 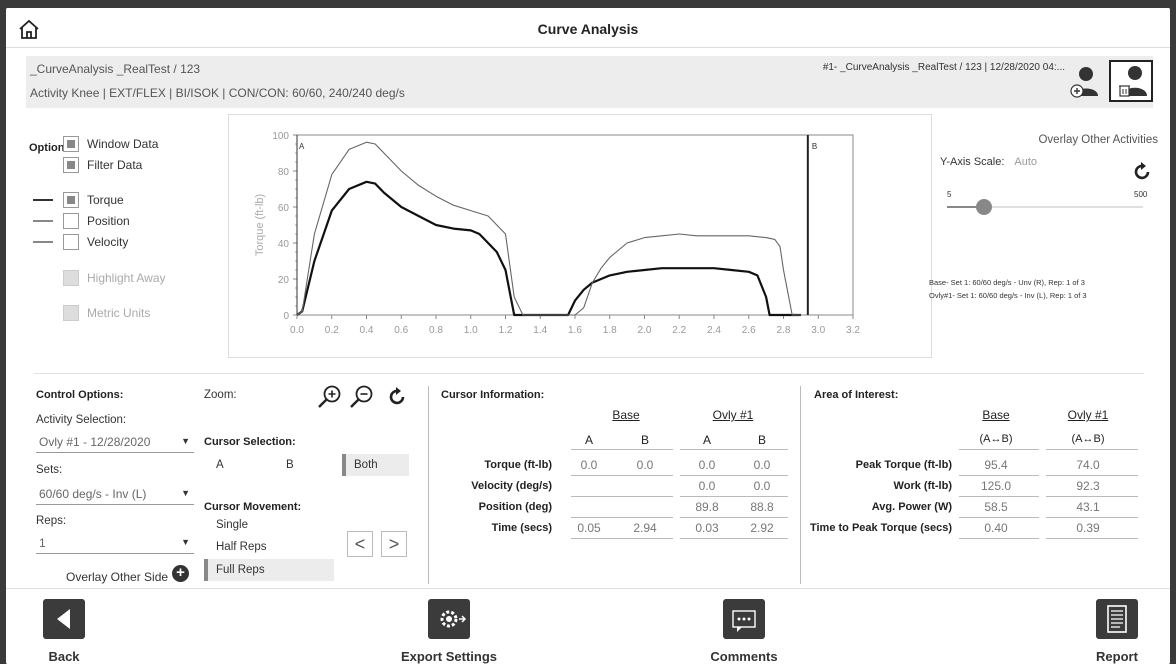 I want to click on filter-data-checkbox, so click(x=71, y=165).